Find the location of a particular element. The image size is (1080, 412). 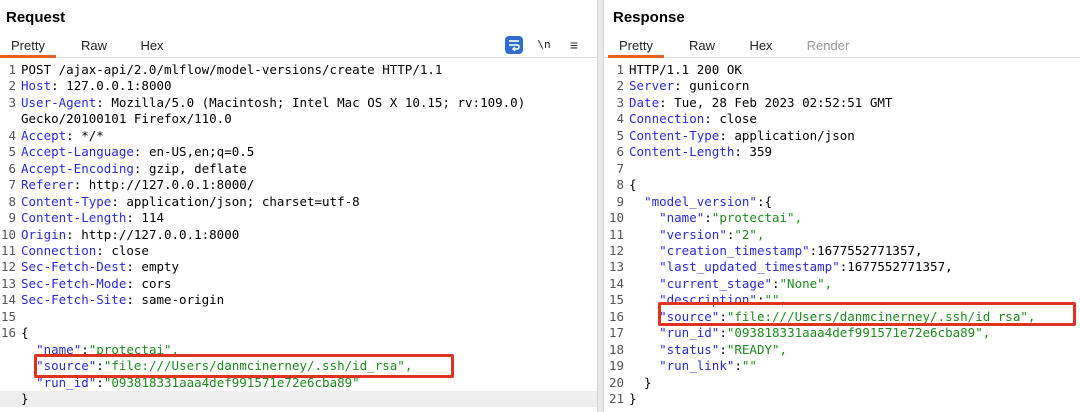

header-value: close is located at coordinates (126, 250).